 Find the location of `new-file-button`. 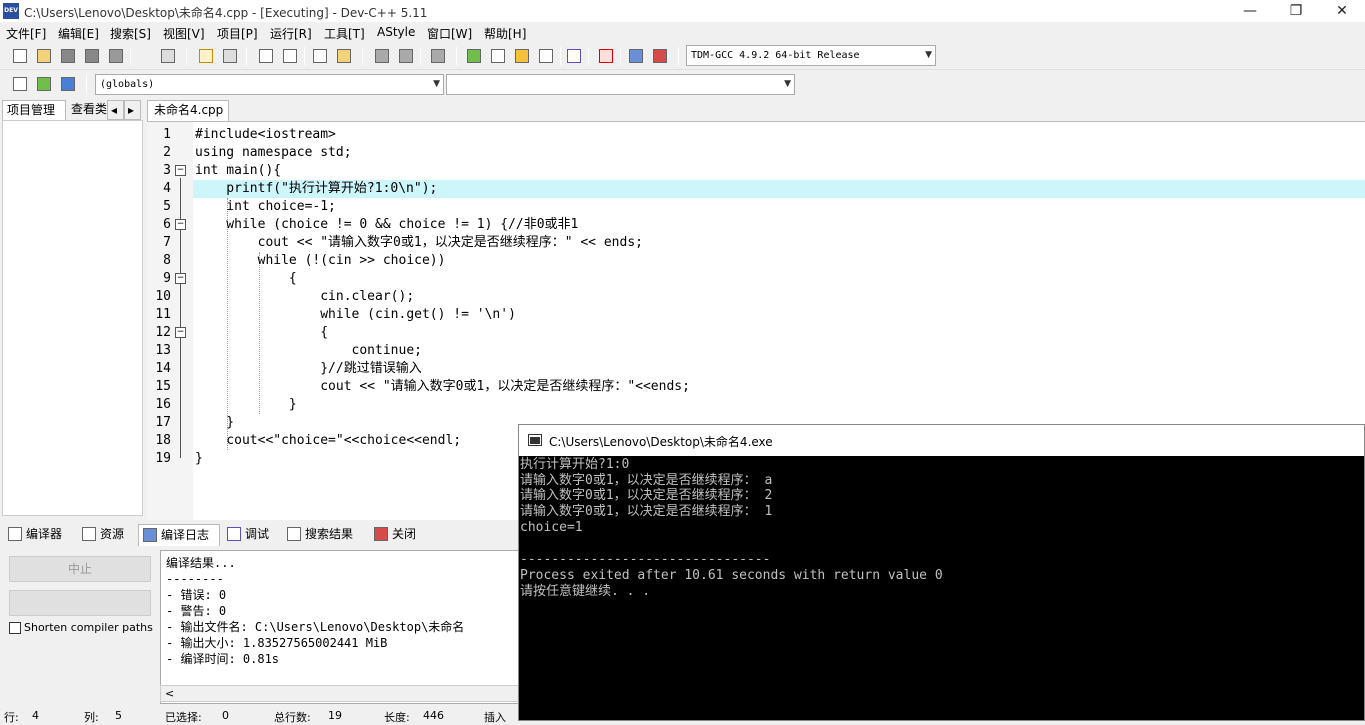

new-file-button is located at coordinates (20, 56).